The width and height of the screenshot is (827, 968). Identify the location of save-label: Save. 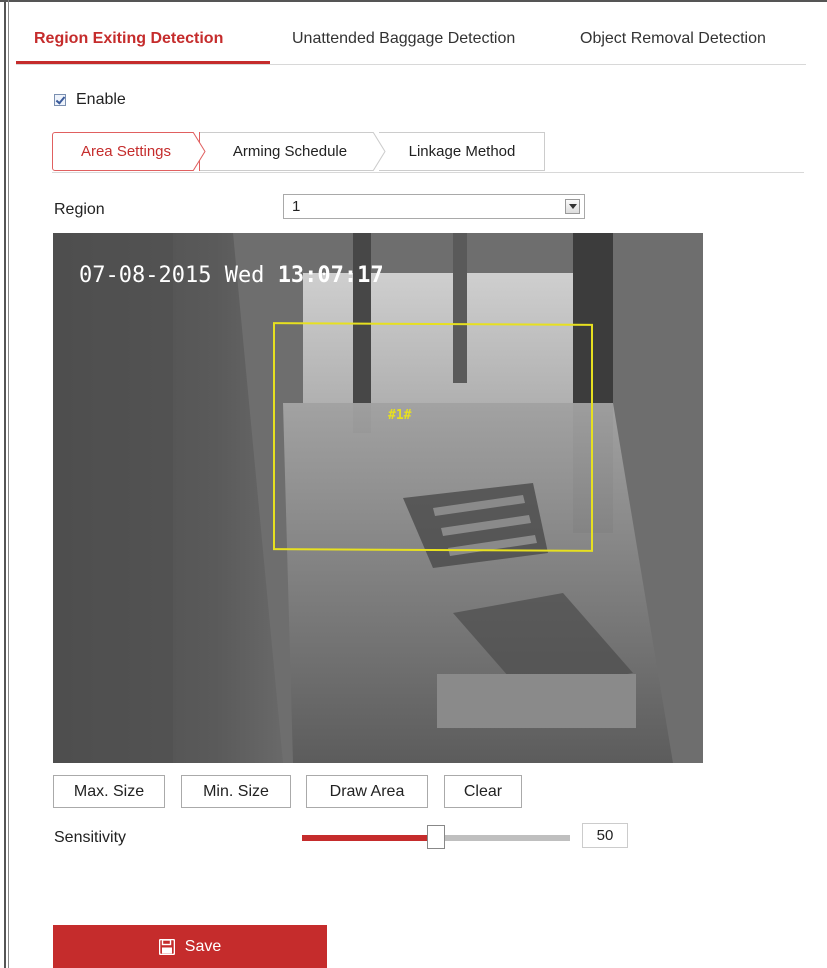
(203, 946).